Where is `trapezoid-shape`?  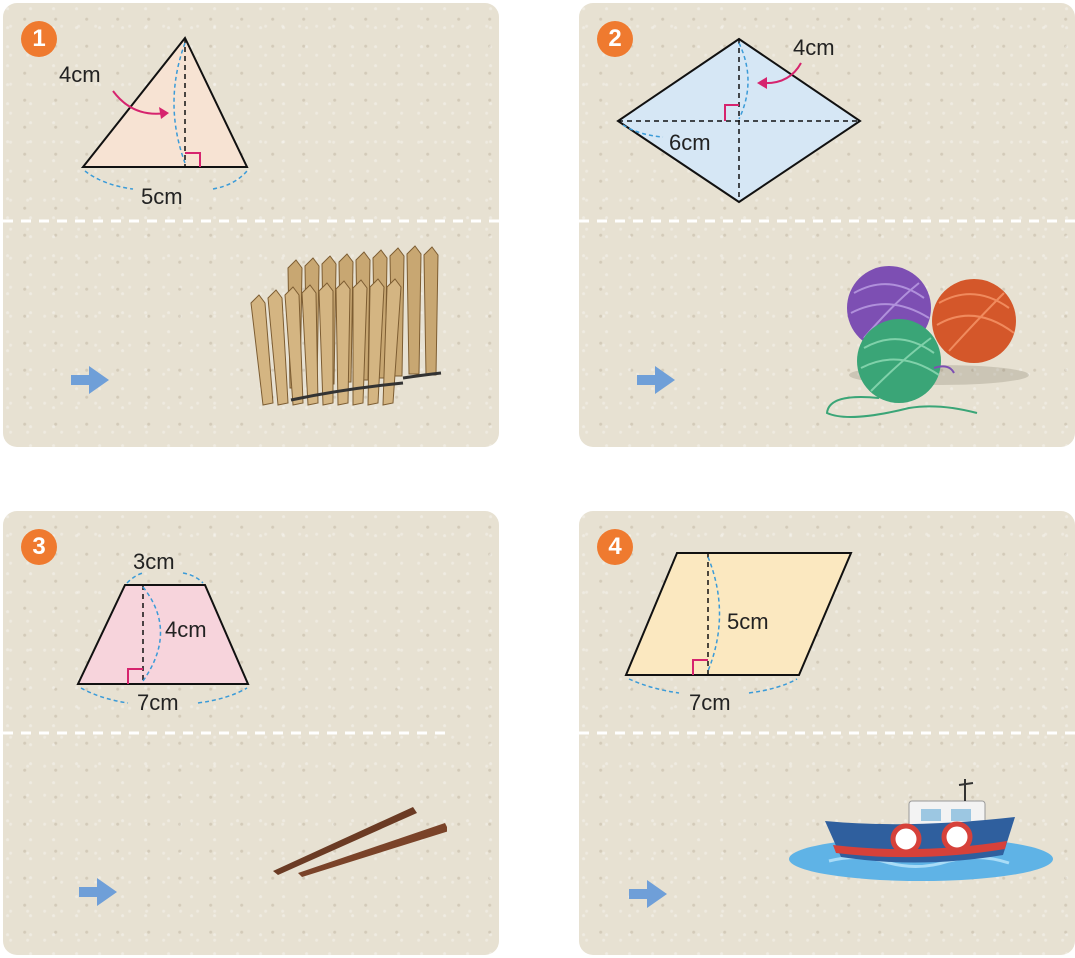 trapezoid-shape is located at coordinates (163, 634).